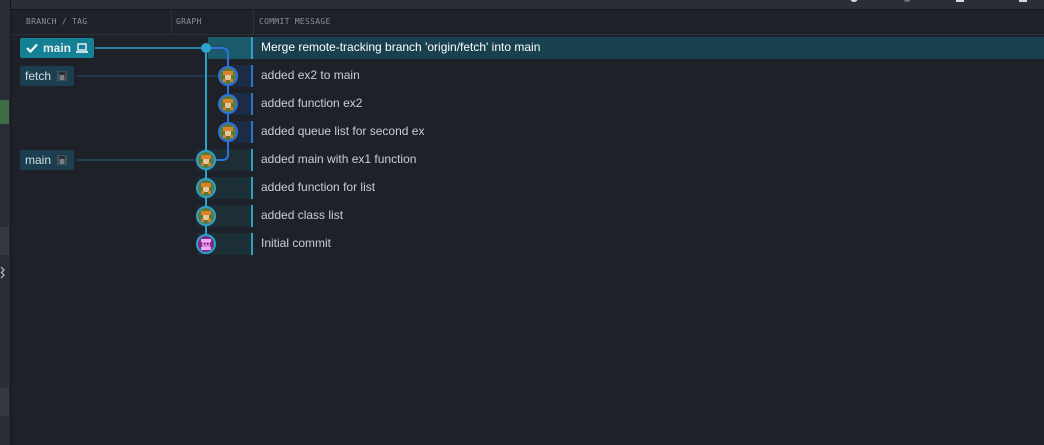 The image size is (1044, 445). What do you see at coordinates (206, 48) in the screenshot?
I see `merge-commit-dot` at bounding box center [206, 48].